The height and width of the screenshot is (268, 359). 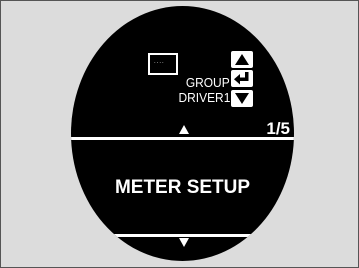 What do you see at coordinates (184, 129) in the screenshot?
I see `page-up-indicator-icon` at bounding box center [184, 129].